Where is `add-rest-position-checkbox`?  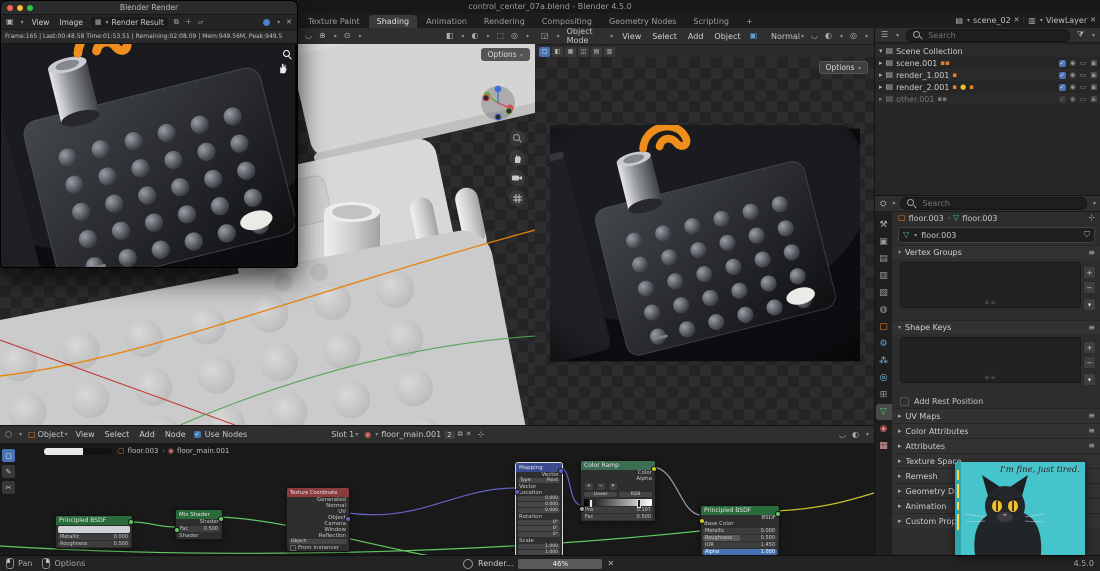 add-rest-position-checkbox is located at coordinates (904, 401).